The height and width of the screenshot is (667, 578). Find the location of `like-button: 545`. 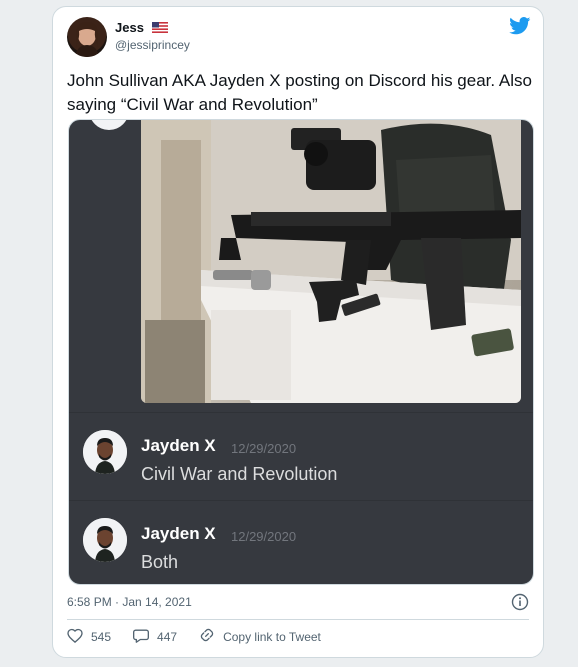

like-button: 545 is located at coordinates (89, 637).